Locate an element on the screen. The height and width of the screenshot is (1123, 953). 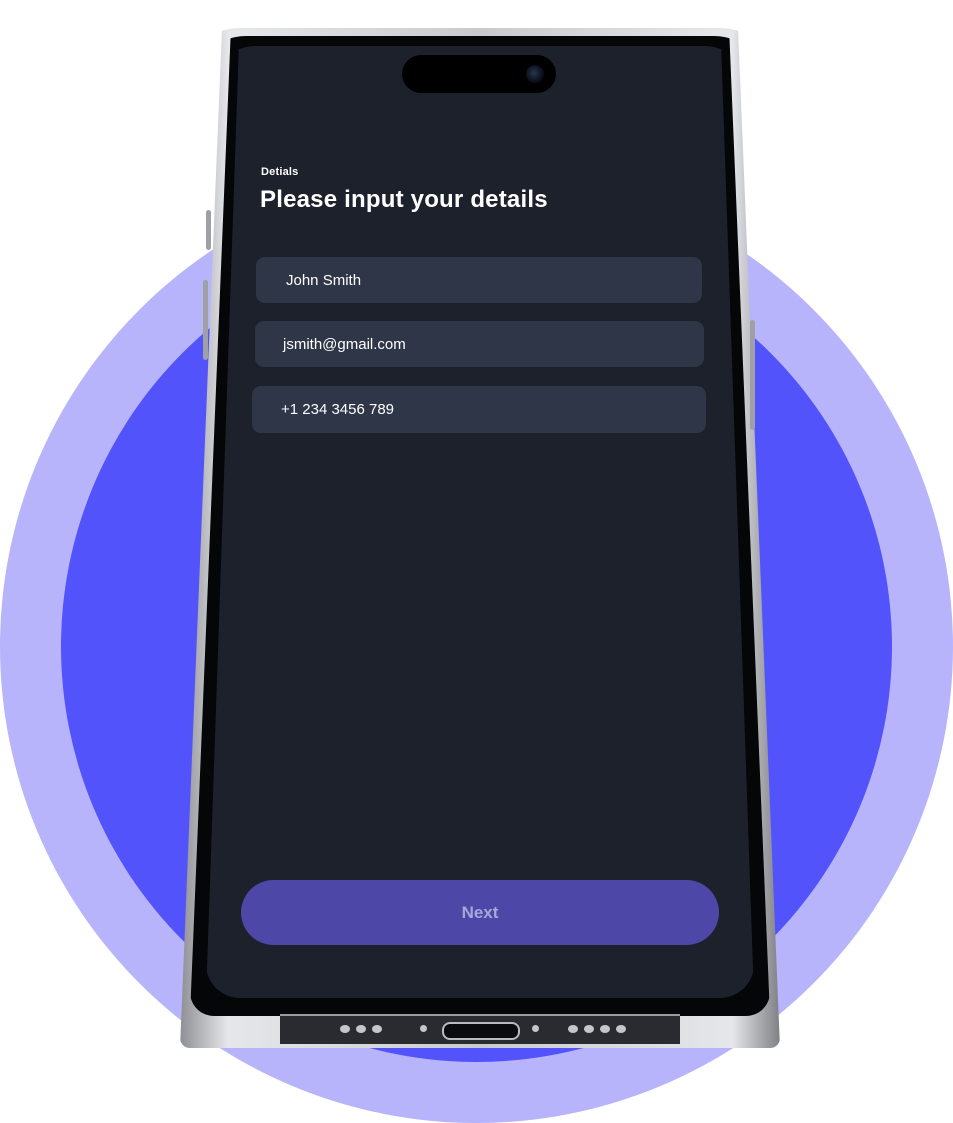
next-button: Next is located at coordinates (480, 912).